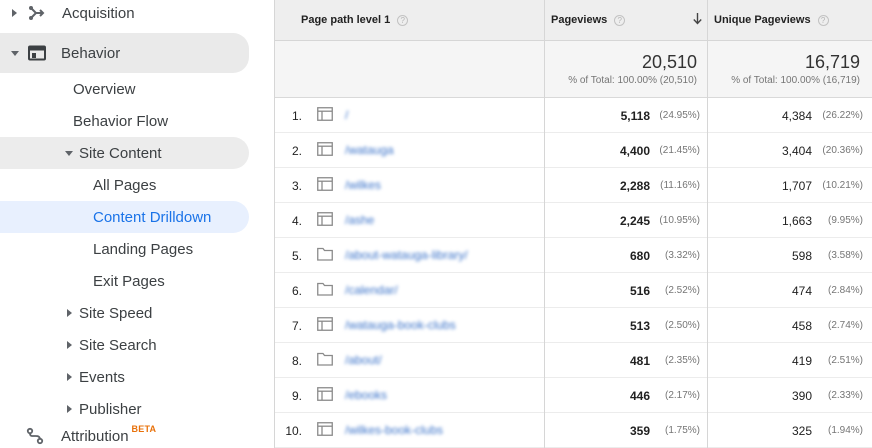  What do you see at coordinates (144, 429) in the screenshot?
I see `beta-badge: BETA` at bounding box center [144, 429].